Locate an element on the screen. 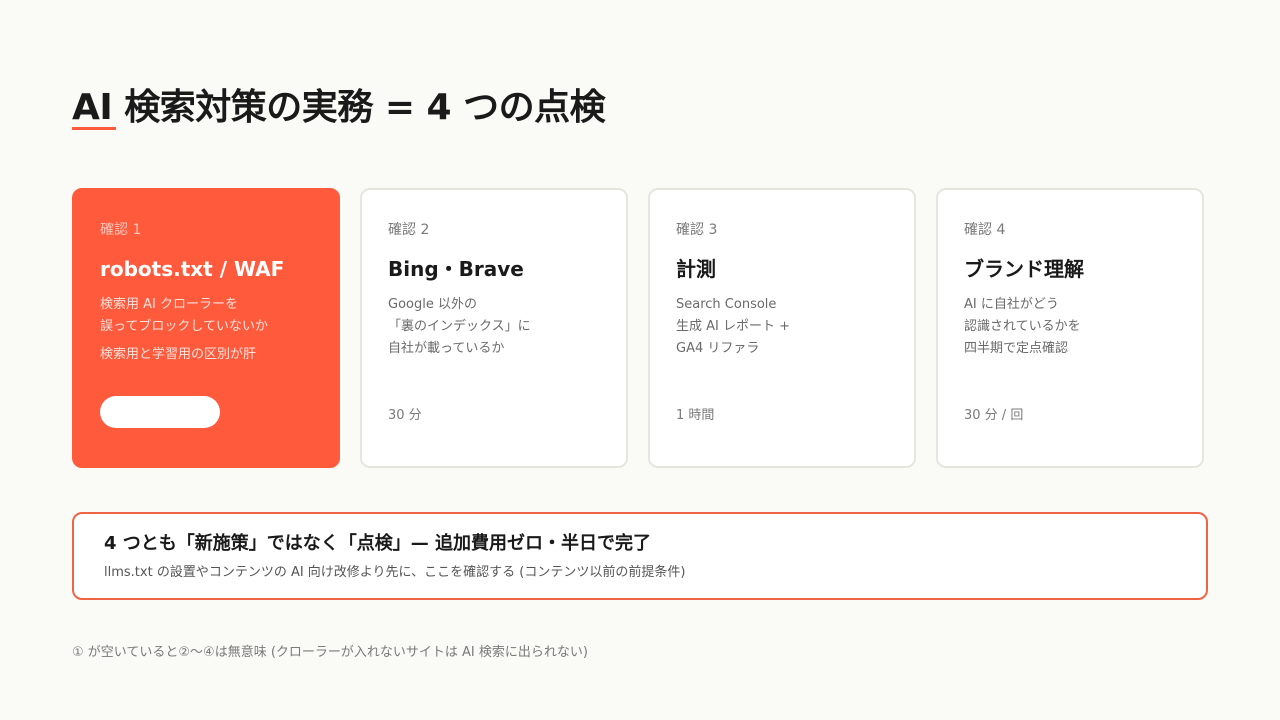 This screenshot has width=1280, height=720. card-description: Search Console 生成 AI レポート + GA4 リファラ is located at coordinates (782, 327).